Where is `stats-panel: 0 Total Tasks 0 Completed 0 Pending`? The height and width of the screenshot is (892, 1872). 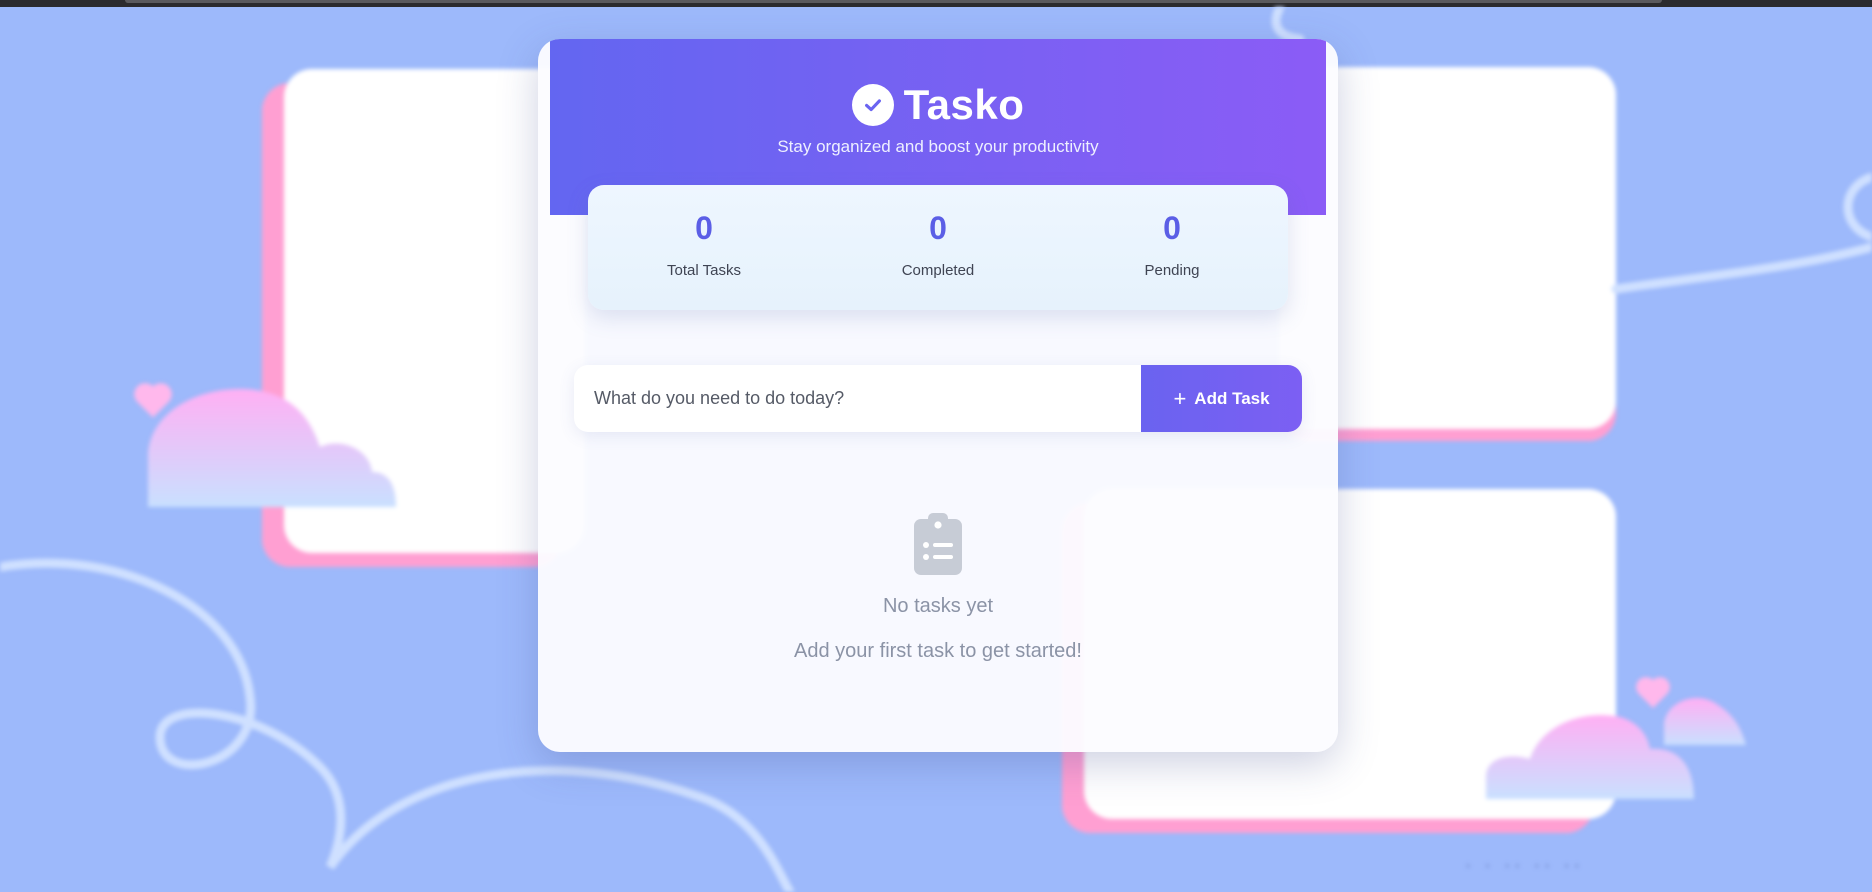 stats-panel: 0 Total Tasks 0 Completed 0 Pending is located at coordinates (938, 247).